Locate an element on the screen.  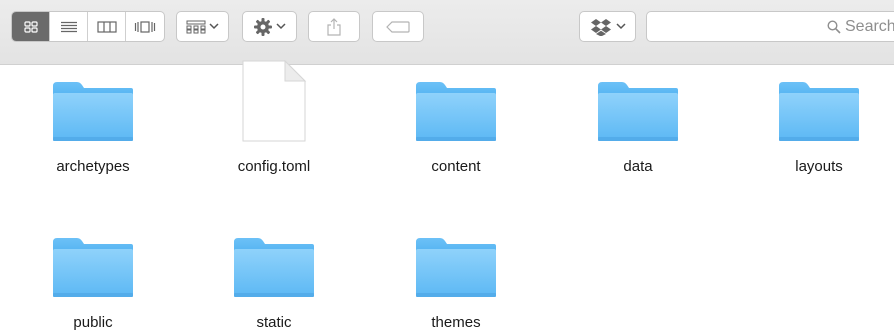
columns-icon is located at coordinates (106, 26).